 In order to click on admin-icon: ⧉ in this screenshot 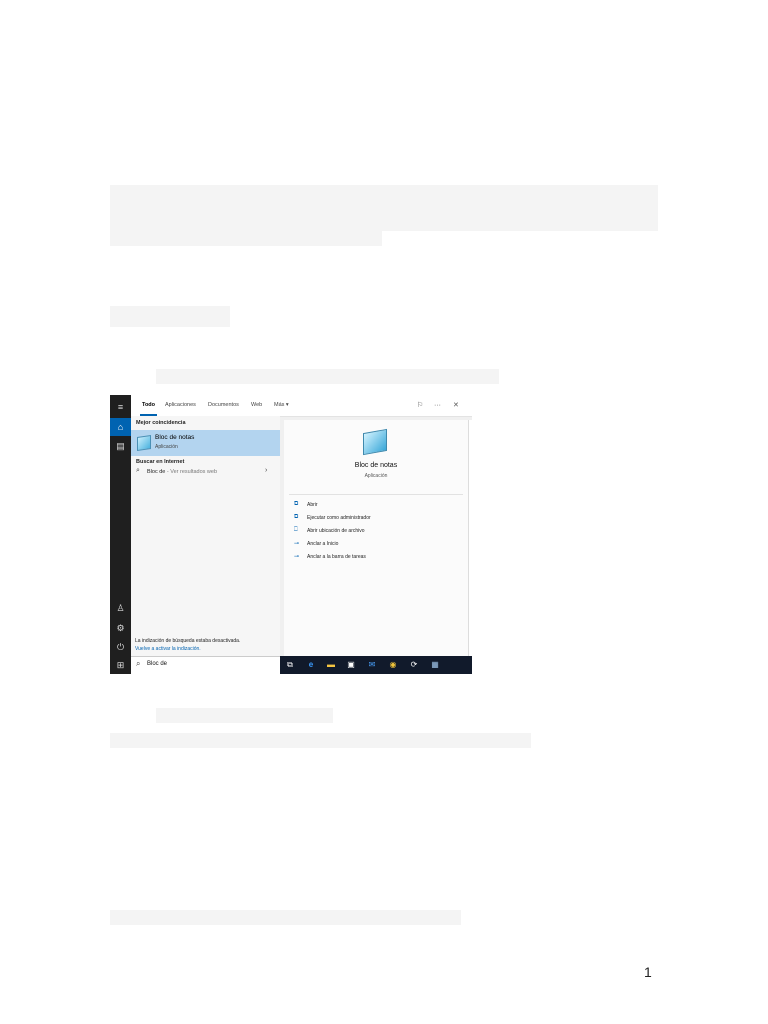, I will do `click(296, 517)`.